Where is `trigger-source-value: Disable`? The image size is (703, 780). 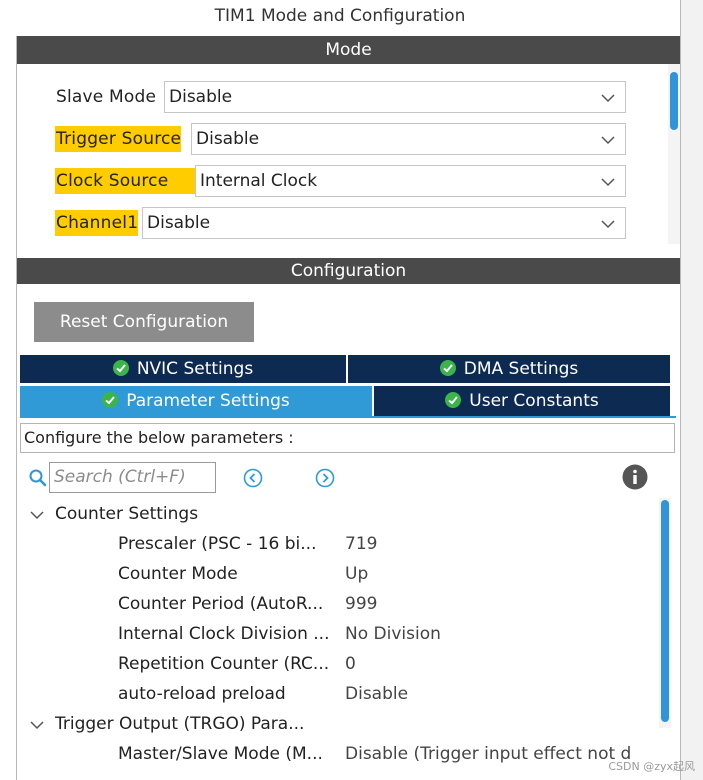
trigger-source-value: Disable is located at coordinates (228, 139).